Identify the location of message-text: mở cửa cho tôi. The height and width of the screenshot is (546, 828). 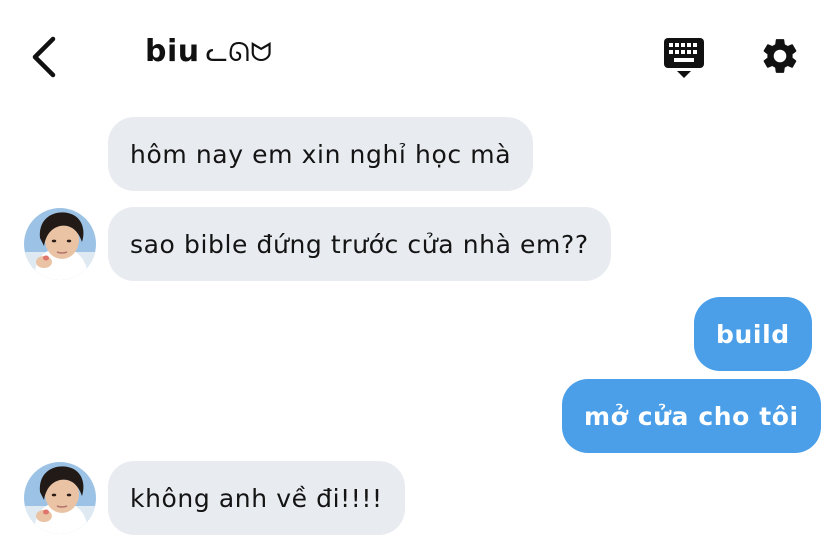
(691, 416).